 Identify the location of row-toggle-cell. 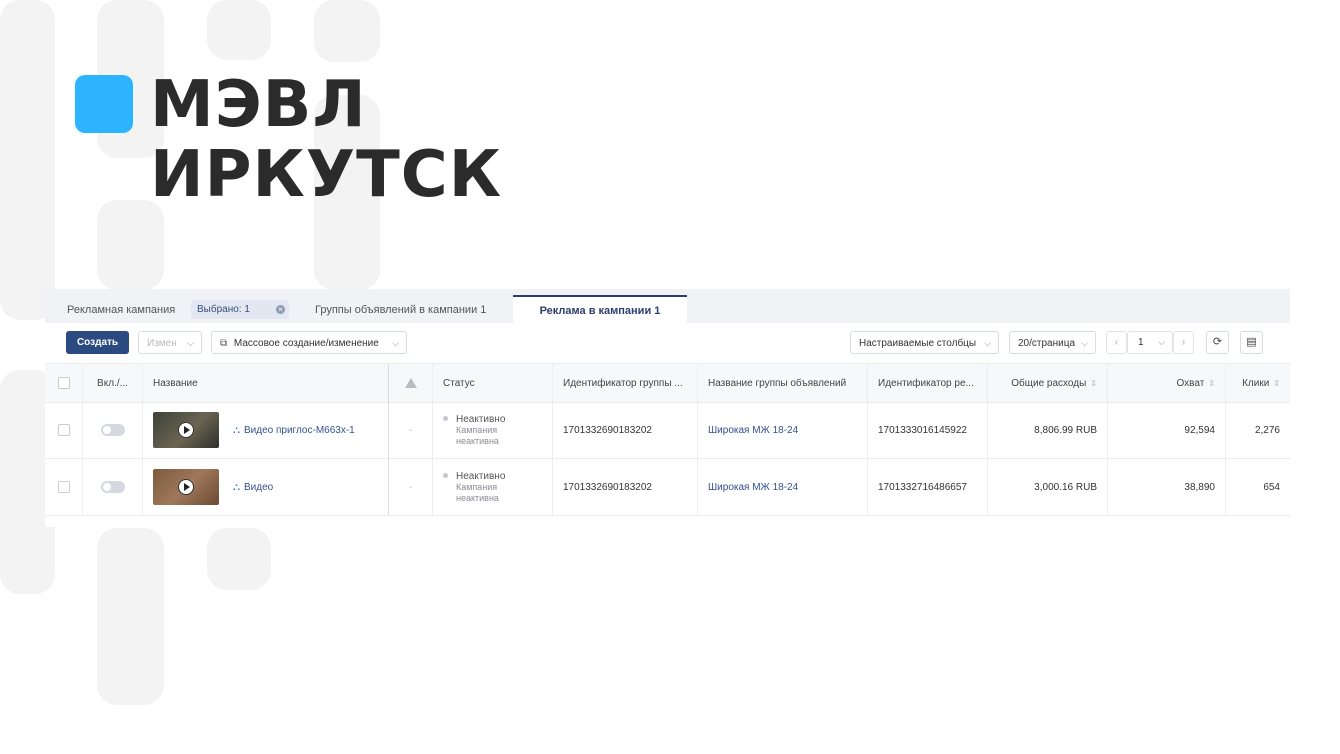
(113, 487).